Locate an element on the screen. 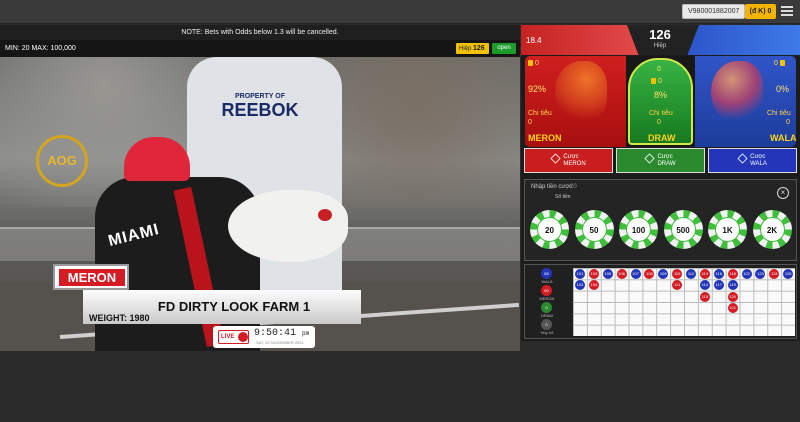  round-header: 18.4 126 Hiệp is located at coordinates (660, 40).